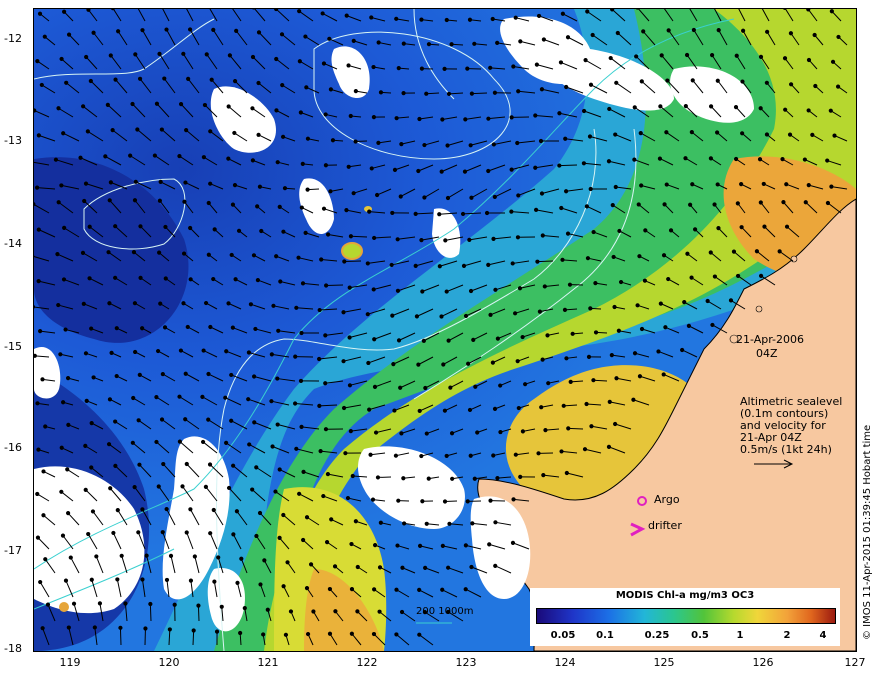 This screenshot has height=680, width=880. I want to click on colorbar-tick: 0.05, so click(563, 635).